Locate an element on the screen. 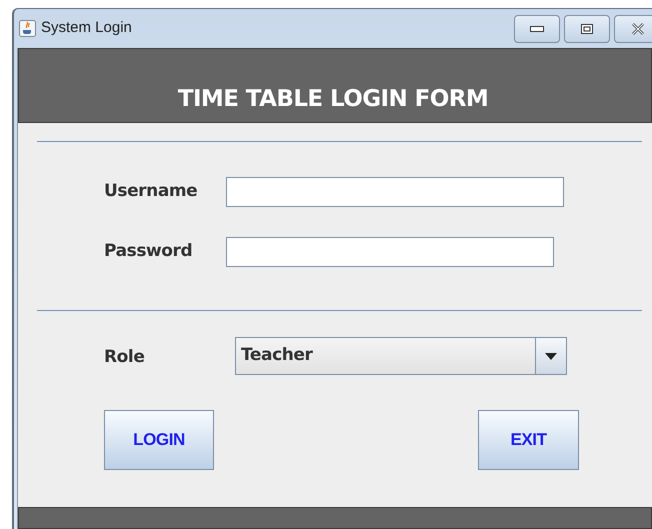 The width and height of the screenshot is (652, 529). minimize-icon is located at coordinates (537, 29).